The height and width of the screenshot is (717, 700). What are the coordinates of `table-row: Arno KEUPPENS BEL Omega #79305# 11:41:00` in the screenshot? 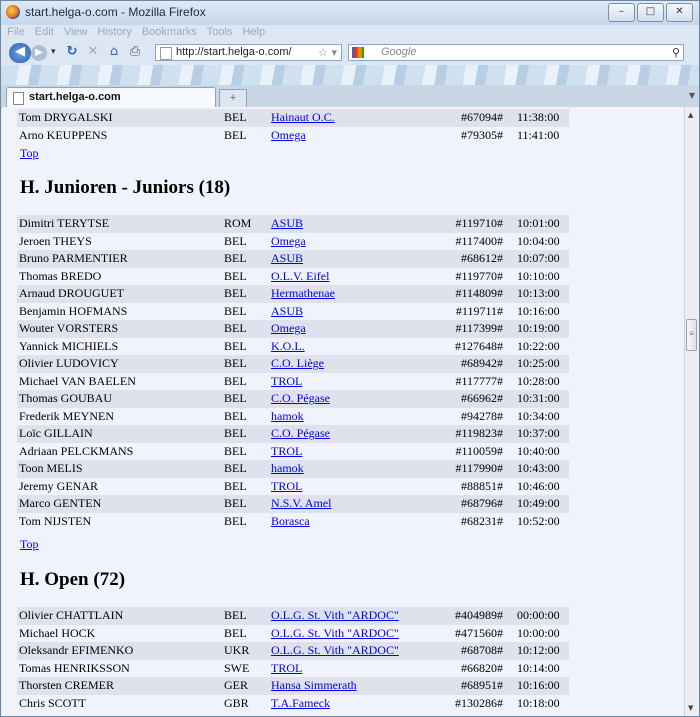 It's located at (293, 136).